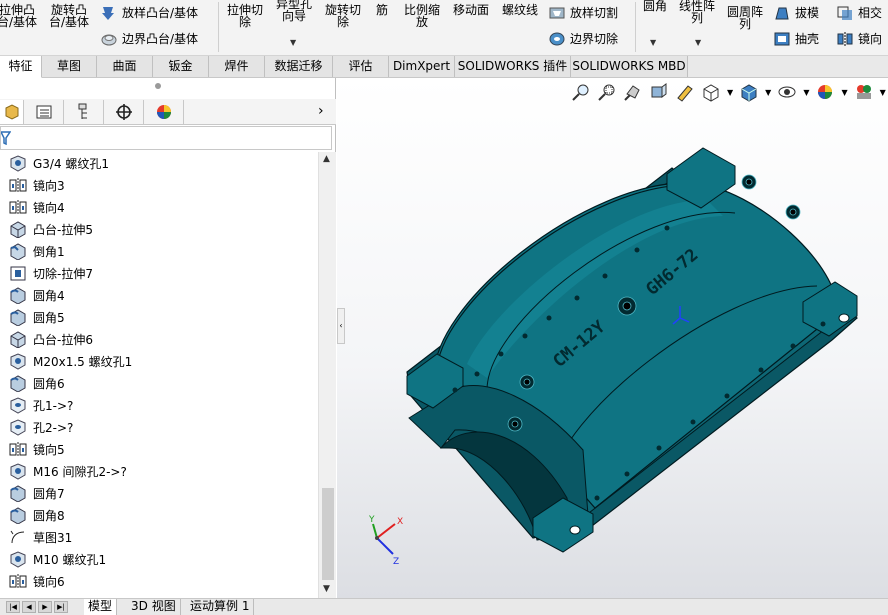 This screenshot has width=888, height=615. Describe the element at coordinates (218, 27) in the screenshot. I see `ribbon-separator` at that location.